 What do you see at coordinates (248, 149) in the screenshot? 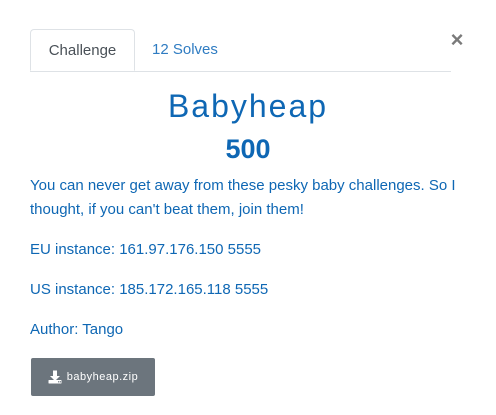
I see `challenge-points: 500` at bounding box center [248, 149].